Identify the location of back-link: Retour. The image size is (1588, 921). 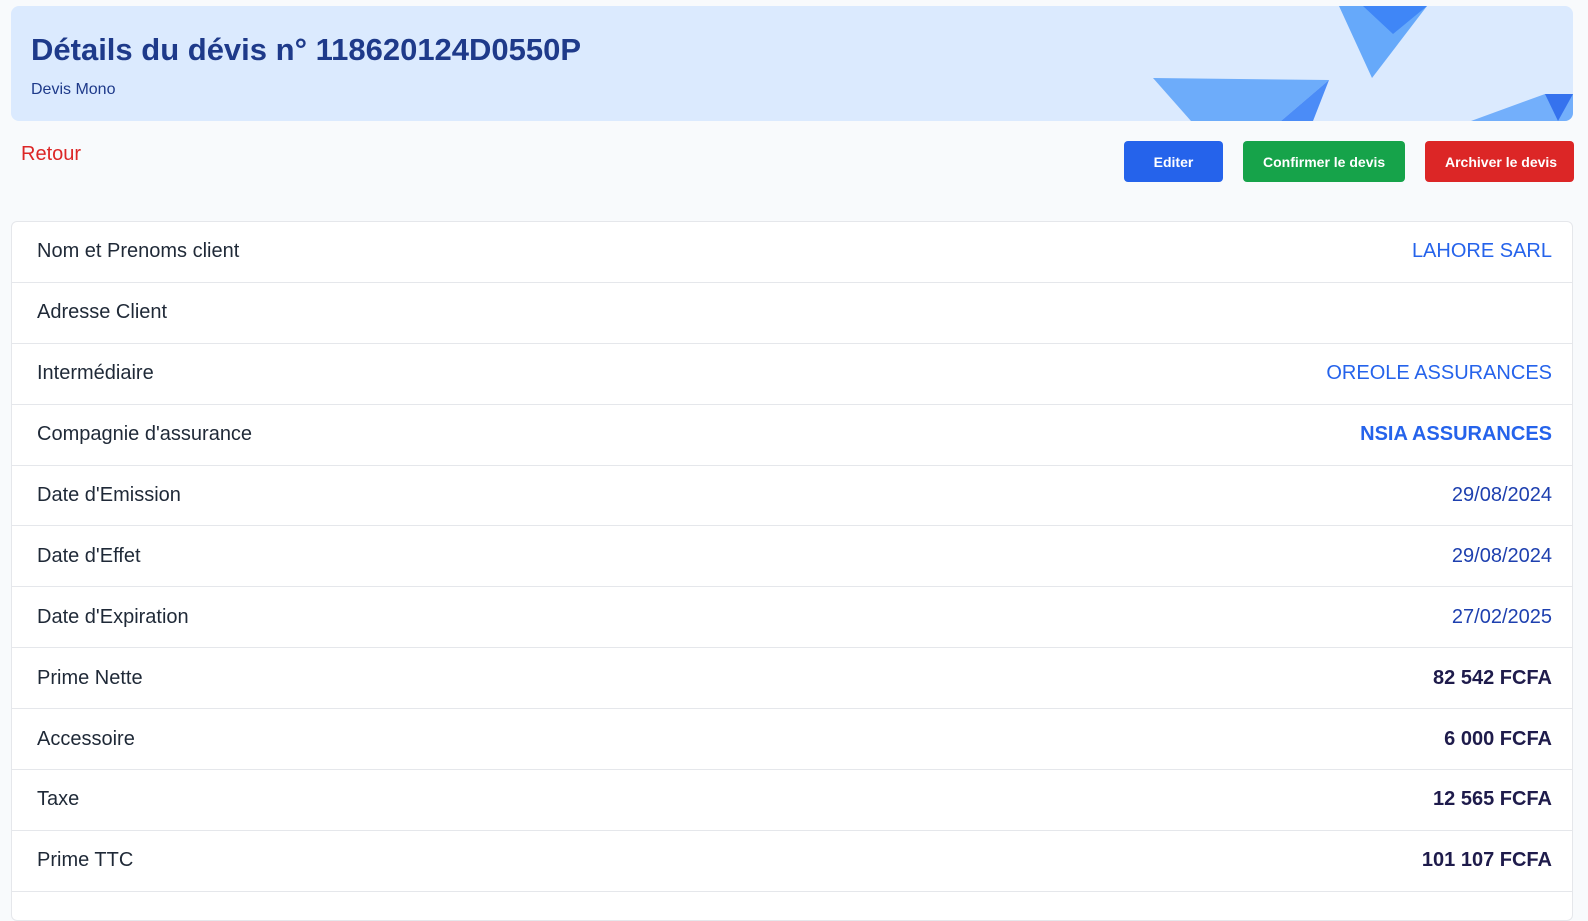
(51, 154).